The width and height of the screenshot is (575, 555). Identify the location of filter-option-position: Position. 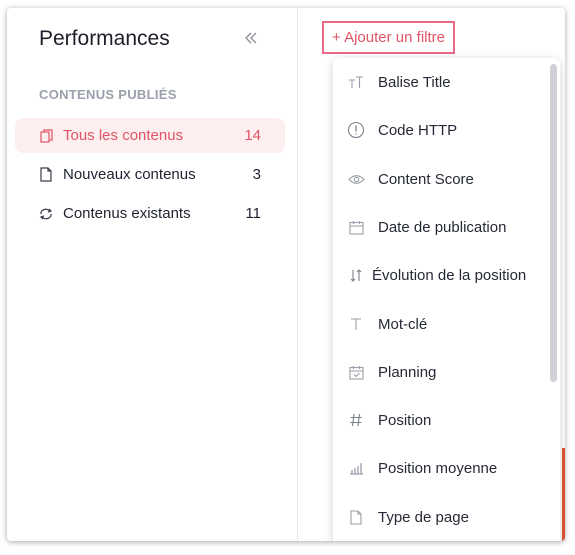
(443, 420).